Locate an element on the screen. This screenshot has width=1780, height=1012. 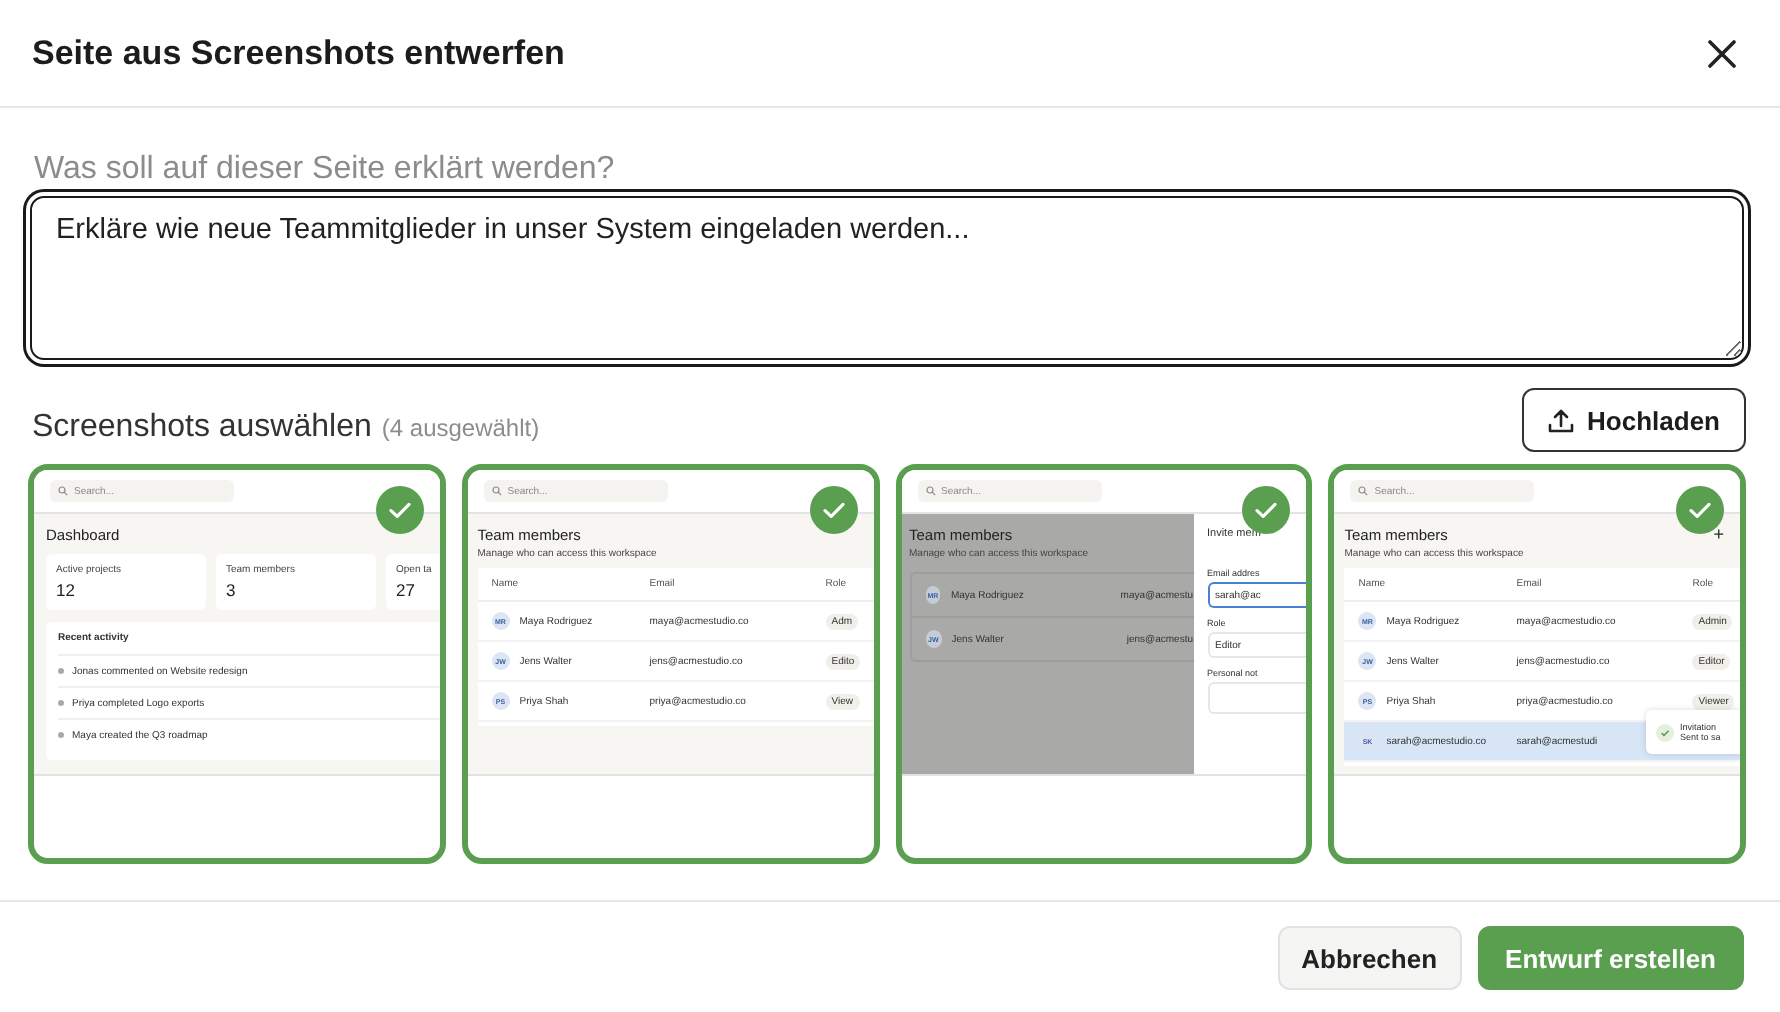
screenshot-card is located at coordinates (1537, 664).